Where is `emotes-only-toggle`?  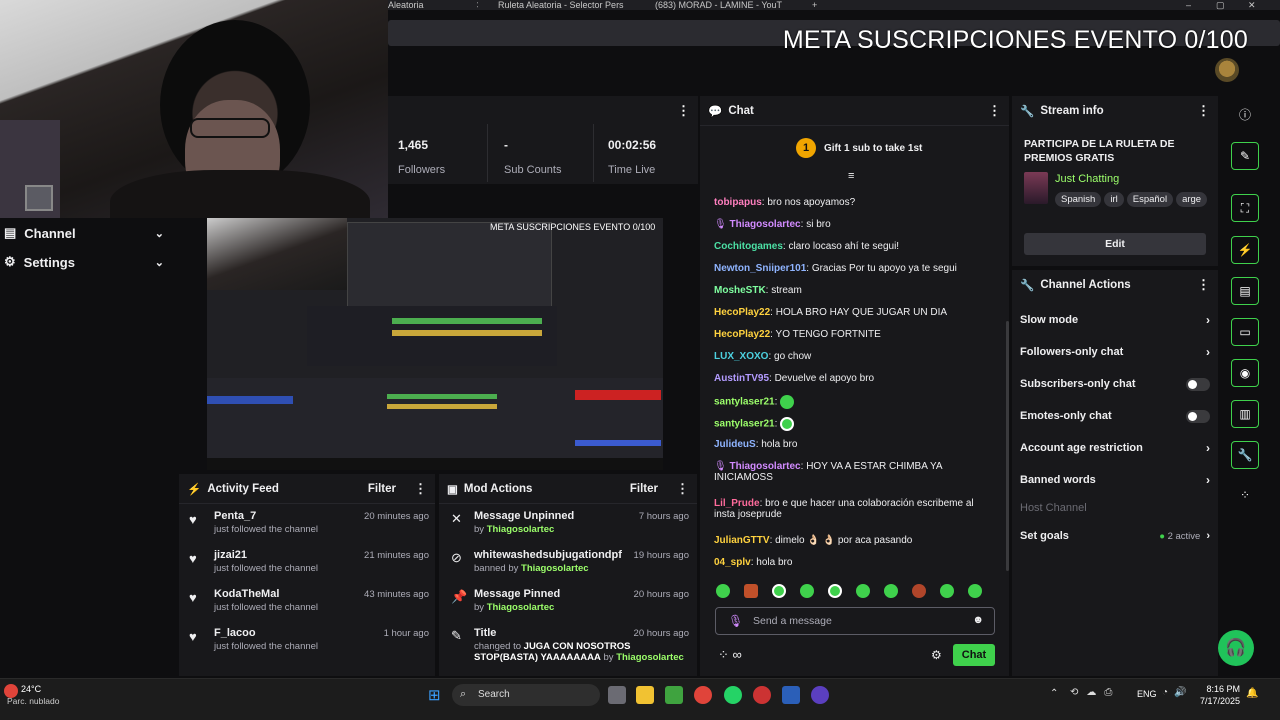
emotes-only-toggle is located at coordinates (1198, 416).